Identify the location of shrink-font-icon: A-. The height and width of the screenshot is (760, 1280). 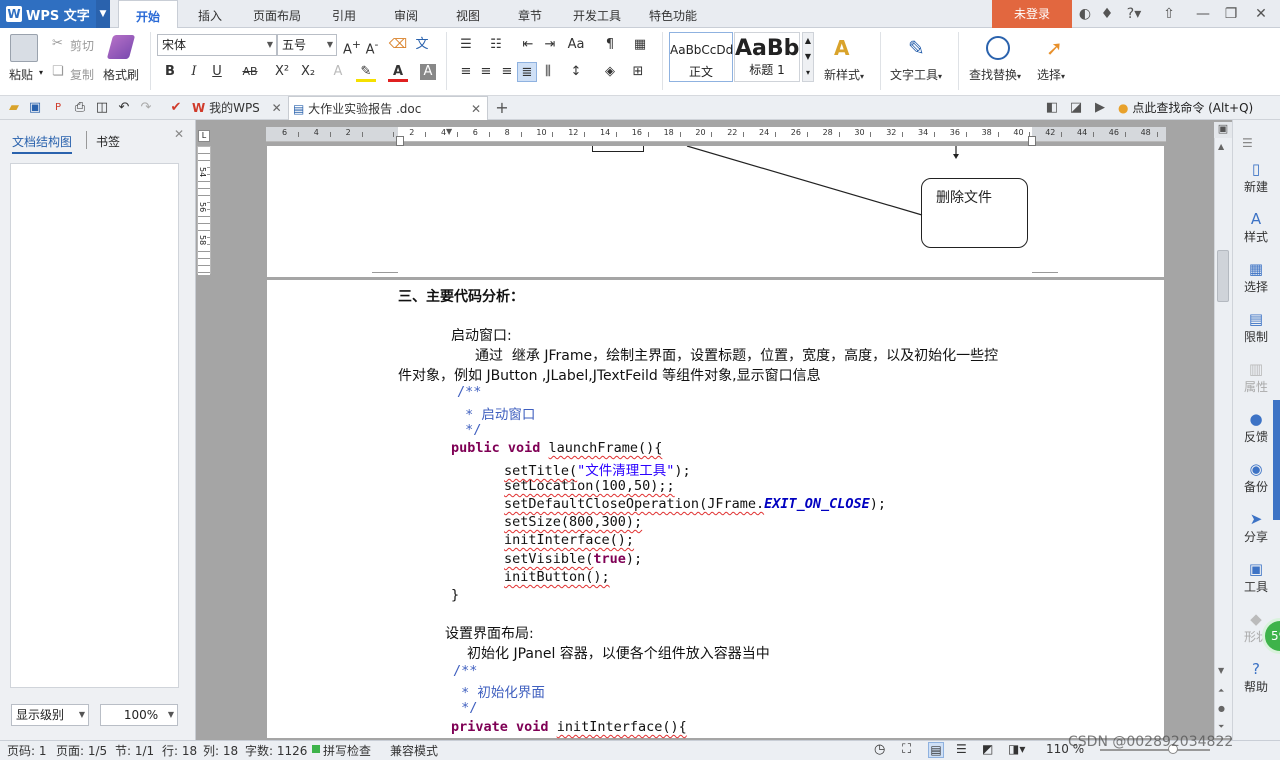
(372, 46).